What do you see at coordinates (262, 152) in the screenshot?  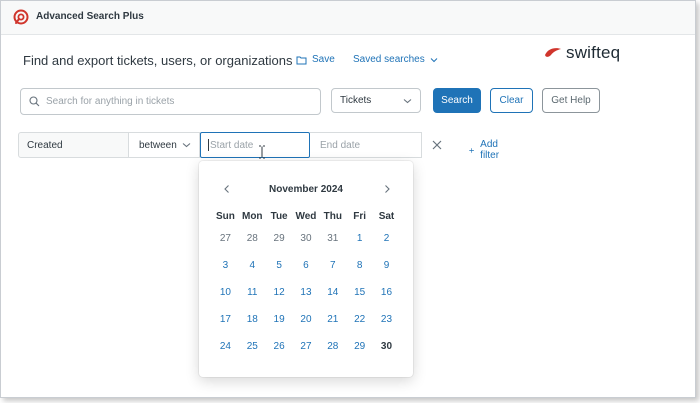 I see `text-cursor-icon` at bounding box center [262, 152].